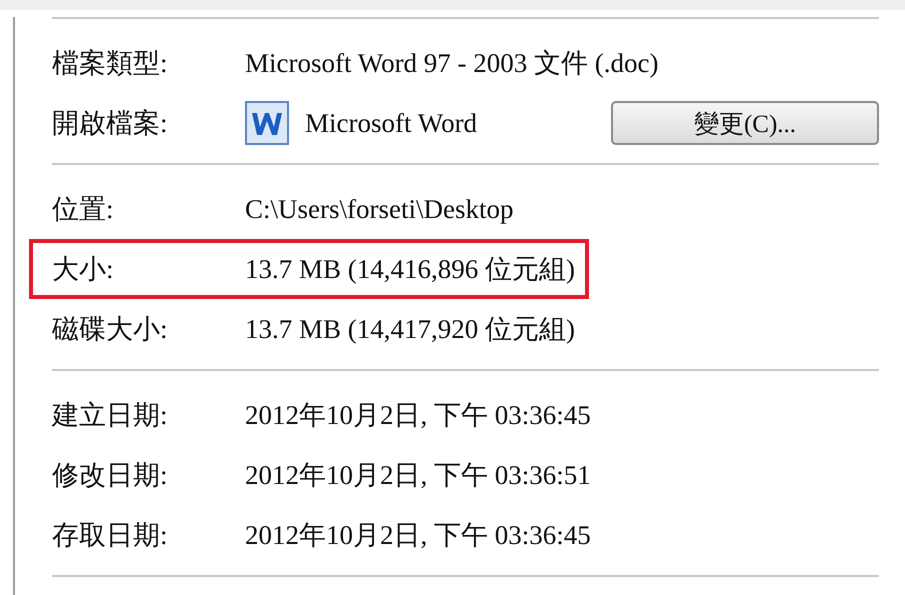 This screenshot has width=905, height=595. I want to click on field-label: 修改日期:, so click(110, 475).